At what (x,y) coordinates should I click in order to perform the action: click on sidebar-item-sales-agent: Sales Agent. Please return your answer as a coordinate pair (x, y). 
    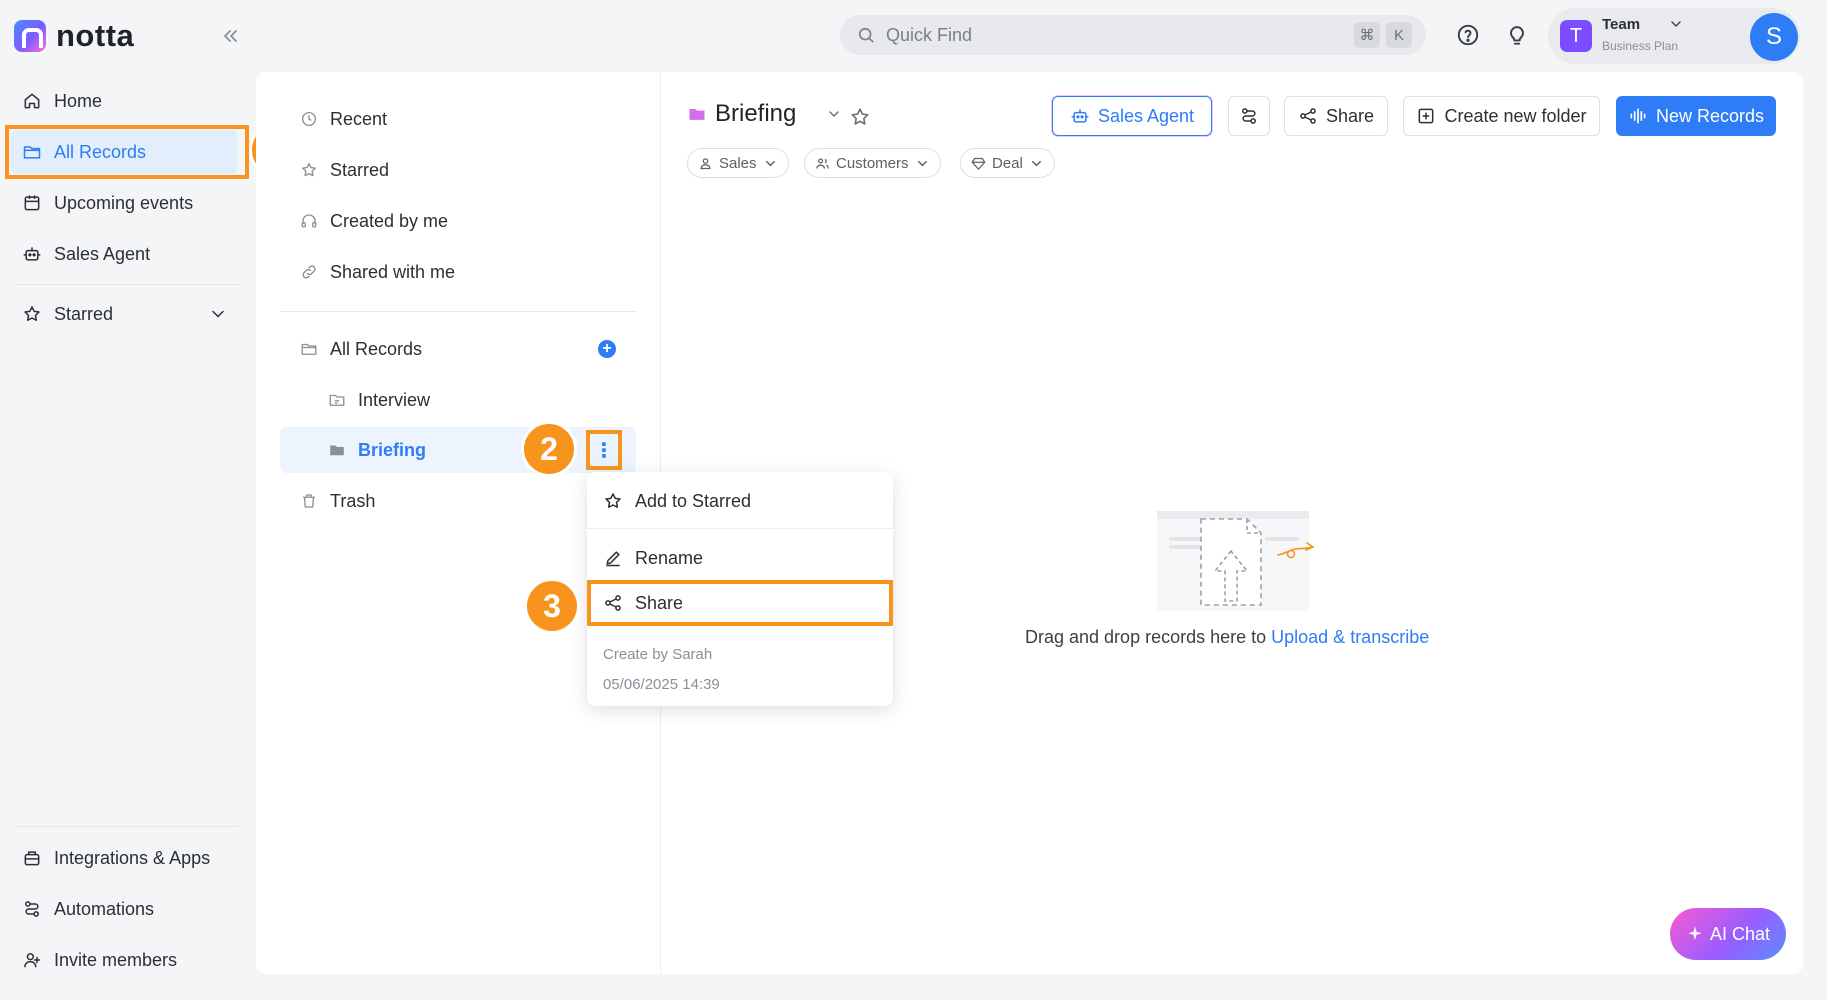
    Looking at the image, I should click on (124, 254).